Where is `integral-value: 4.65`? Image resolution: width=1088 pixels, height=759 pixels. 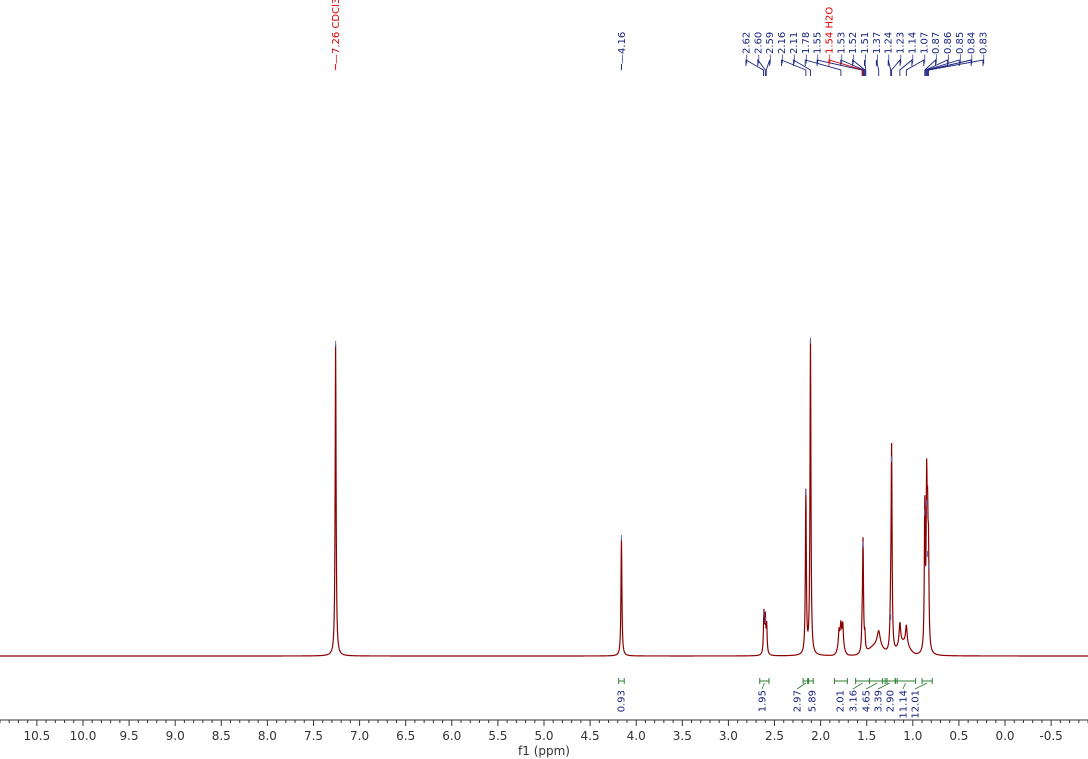
integral-value: 4.65 is located at coordinates (867, 701).